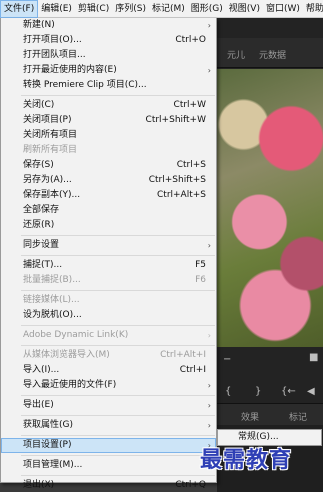 The height and width of the screenshot is (492, 323). I want to click on menu-item-label: 退出(X), so click(39, 485).